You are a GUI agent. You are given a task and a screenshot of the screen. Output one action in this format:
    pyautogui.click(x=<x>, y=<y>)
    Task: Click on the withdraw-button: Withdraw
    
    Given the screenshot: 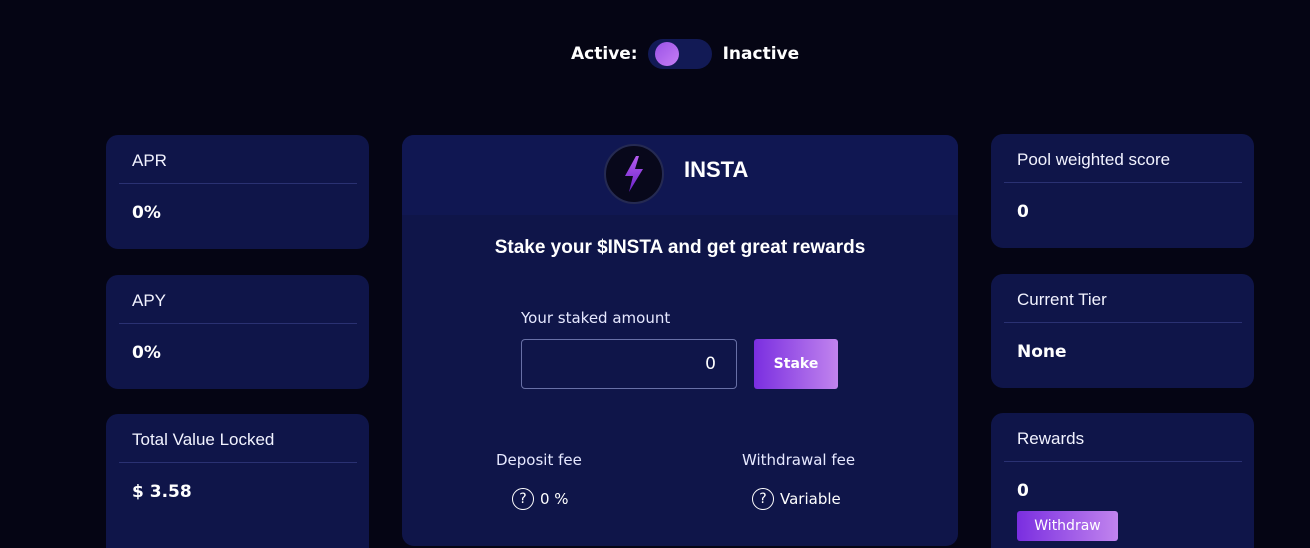 What is the action you would take?
    pyautogui.click(x=1067, y=526)
    